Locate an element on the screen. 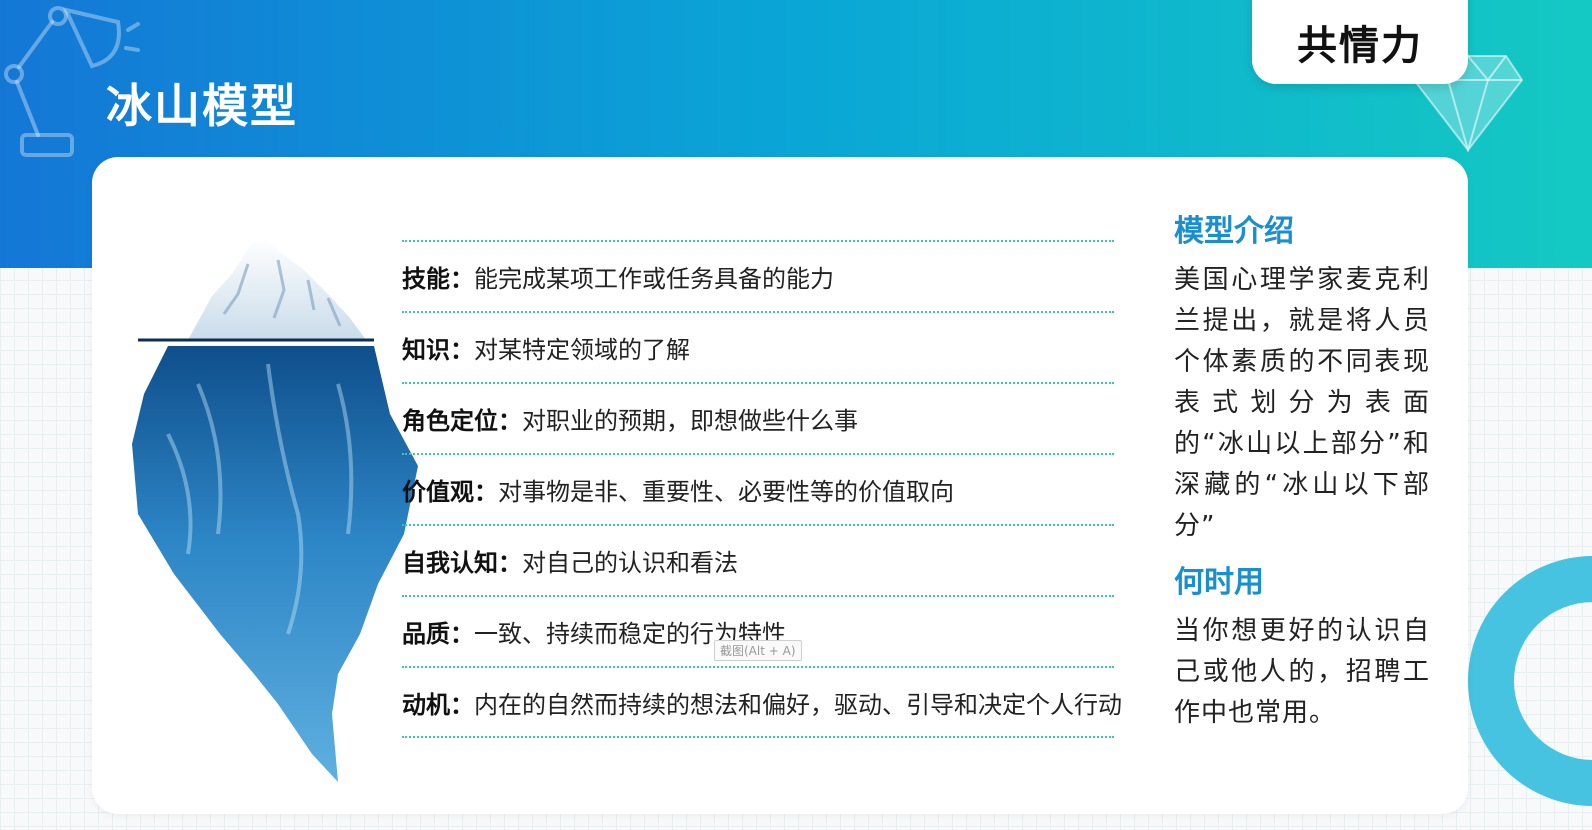 The image size is (1592, 830). trait-name: 技能： is located at coordinates (438, 279).